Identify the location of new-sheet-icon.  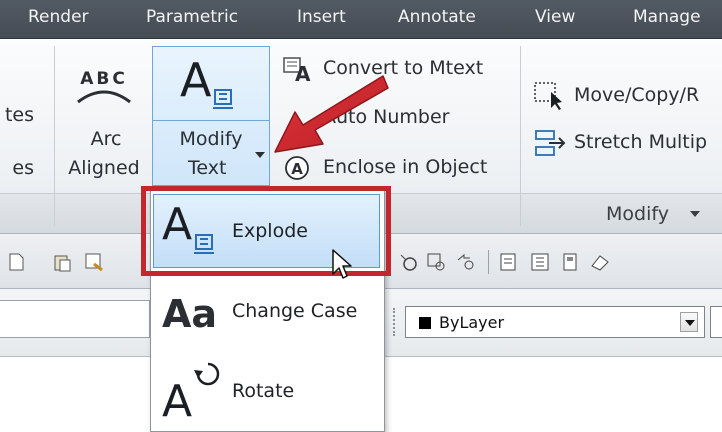
(16, 262).